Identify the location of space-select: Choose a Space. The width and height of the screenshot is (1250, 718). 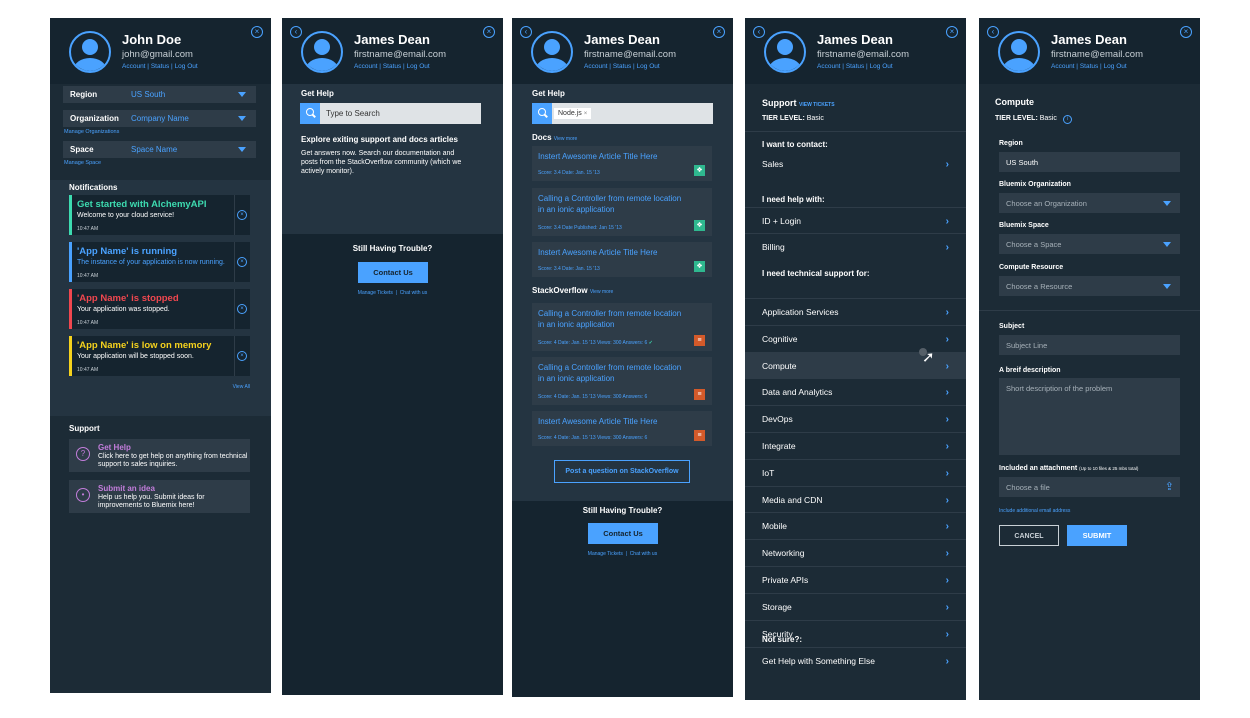
(1089, 244).